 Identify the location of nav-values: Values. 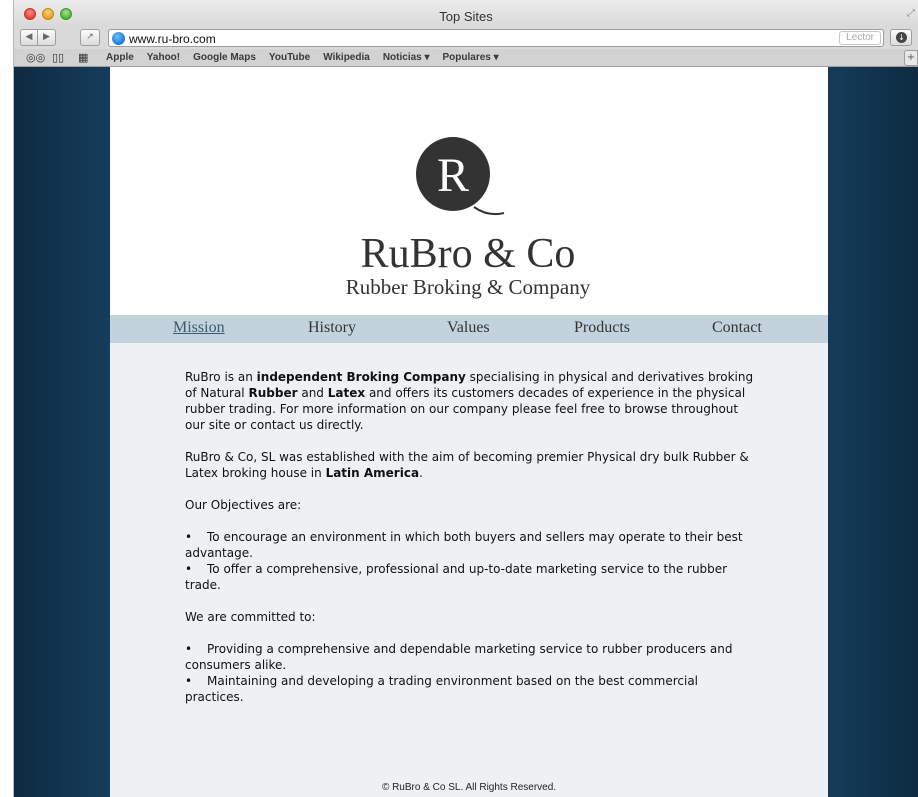
(468, 328).